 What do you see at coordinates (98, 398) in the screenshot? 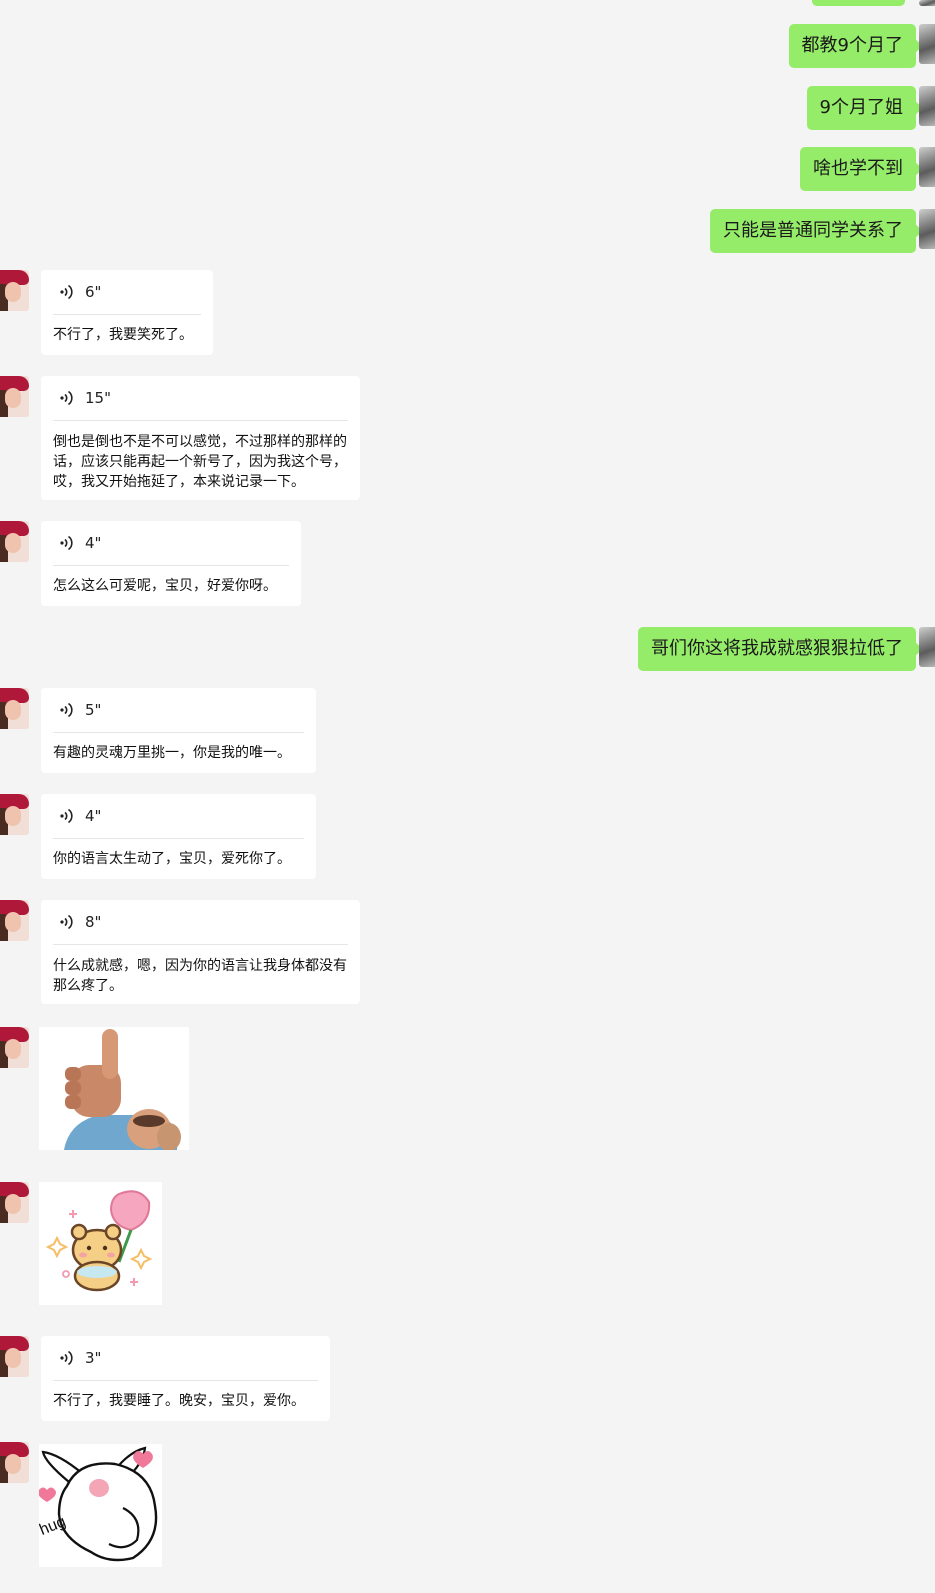
I see `voice-duration: 15"` at bounding box center [98, 398].